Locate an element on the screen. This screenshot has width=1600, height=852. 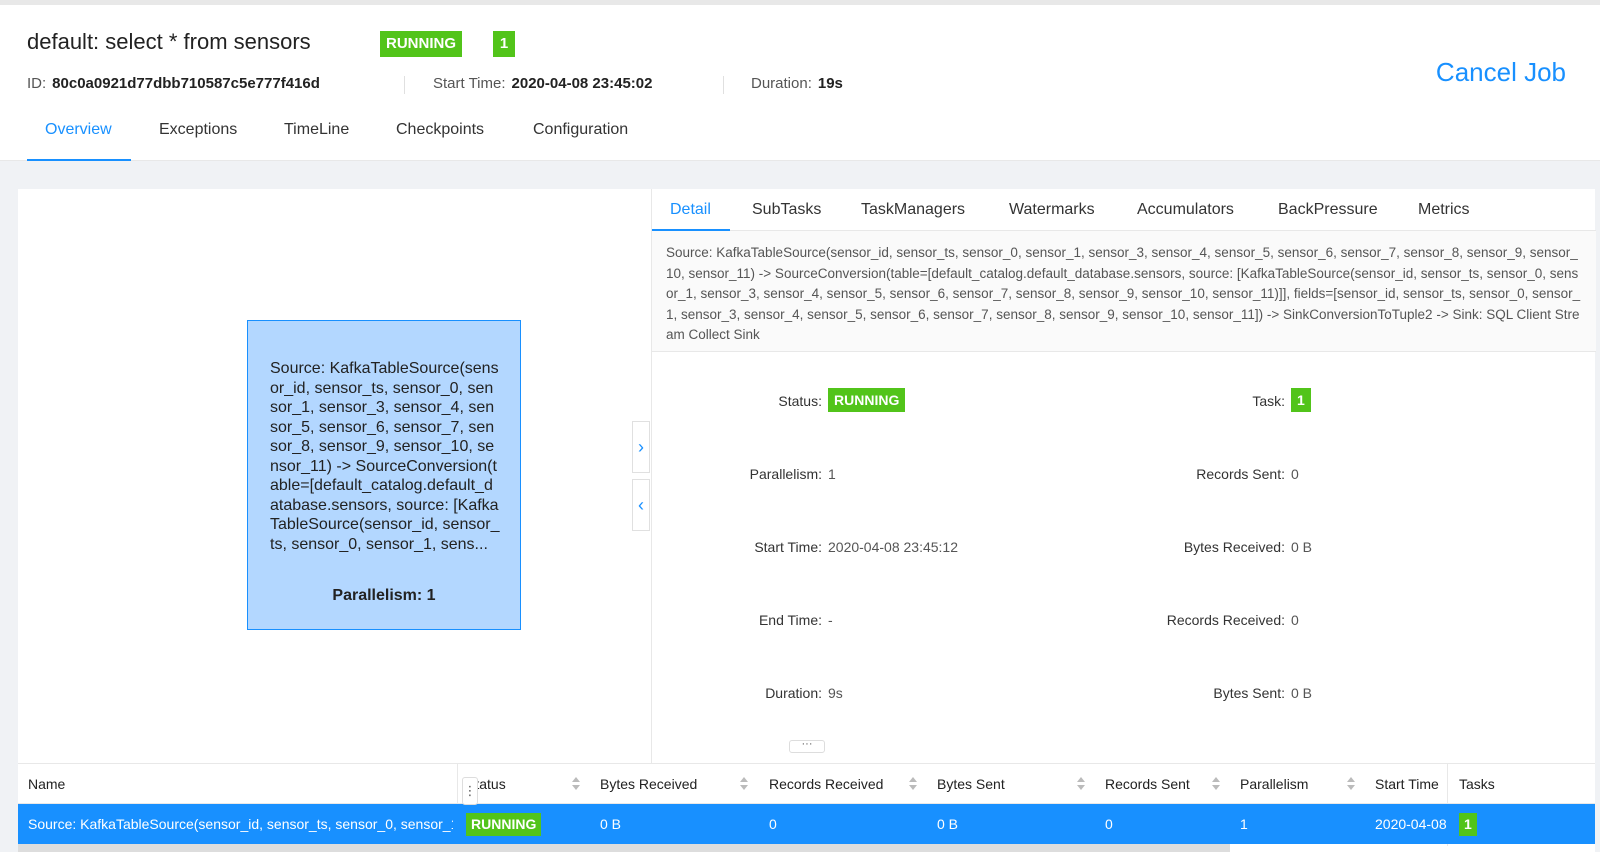
active-tab-indicator is located at coordinates (79, 160).